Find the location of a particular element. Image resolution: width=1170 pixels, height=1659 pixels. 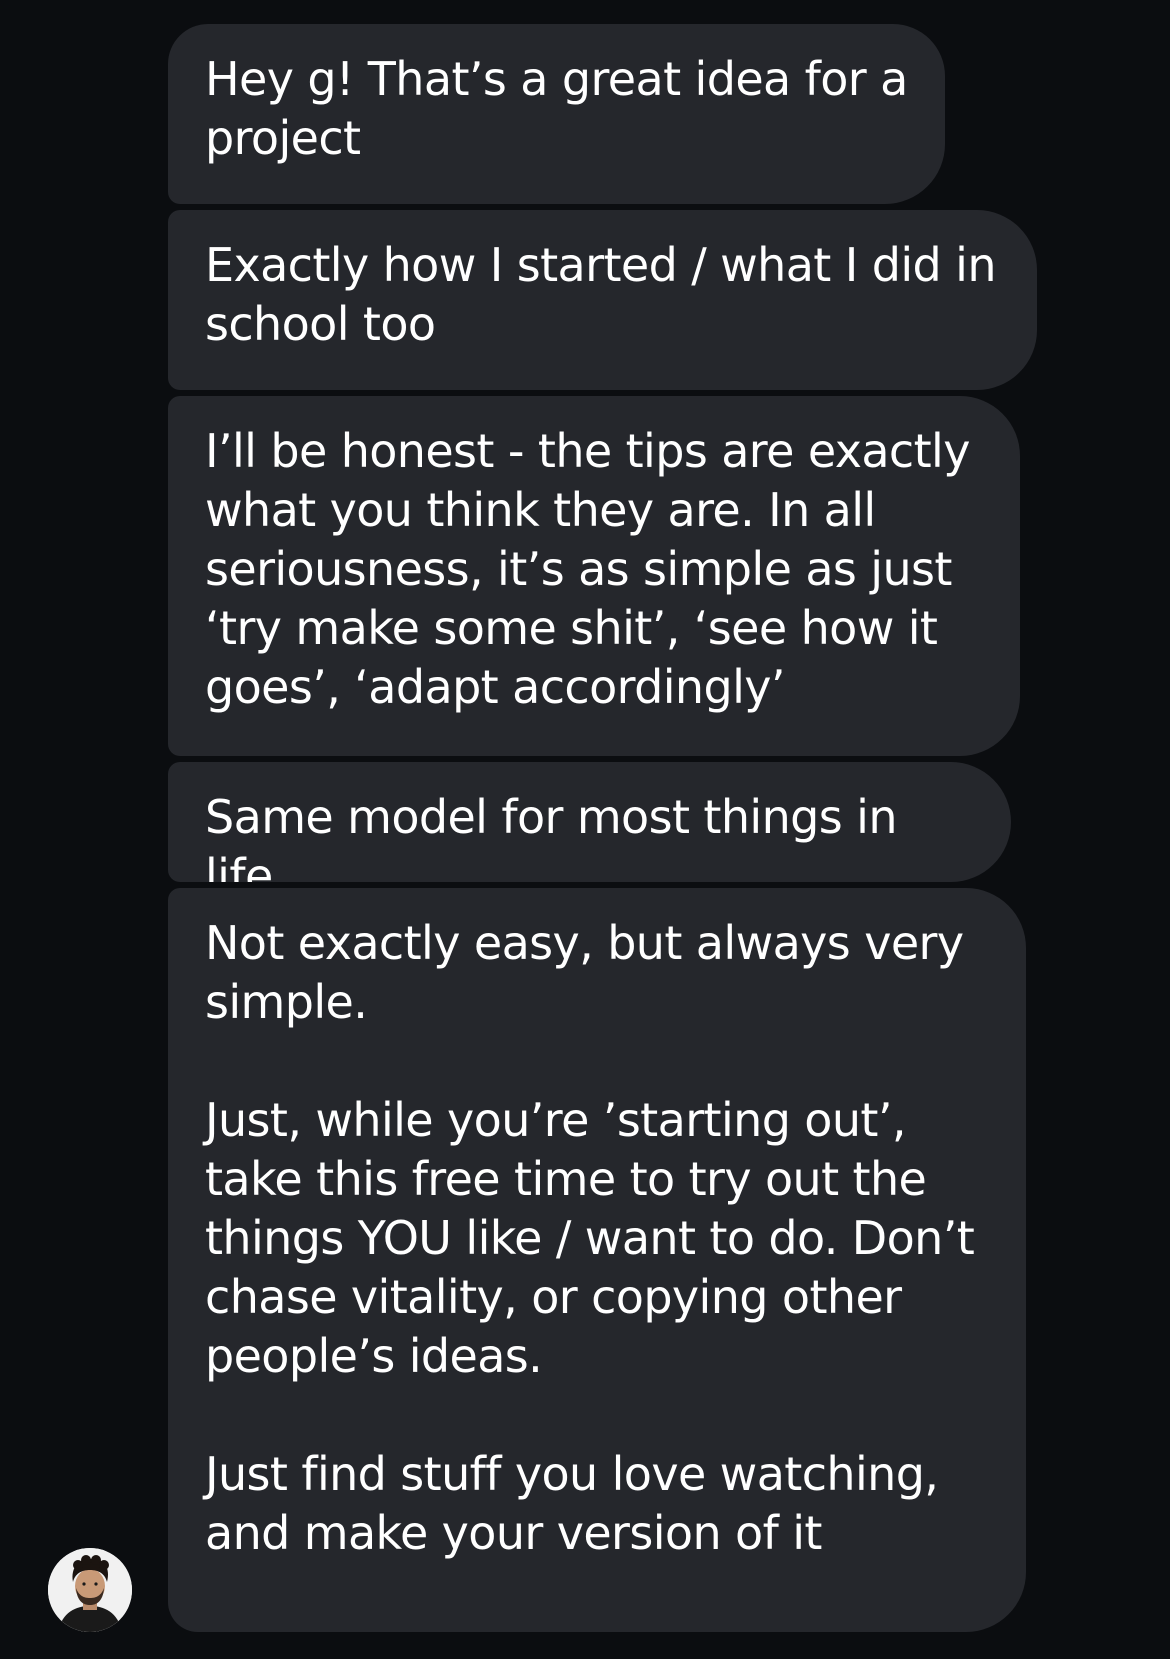

message-bubble: Same model for most things in life is located at coordinates (589, 822).